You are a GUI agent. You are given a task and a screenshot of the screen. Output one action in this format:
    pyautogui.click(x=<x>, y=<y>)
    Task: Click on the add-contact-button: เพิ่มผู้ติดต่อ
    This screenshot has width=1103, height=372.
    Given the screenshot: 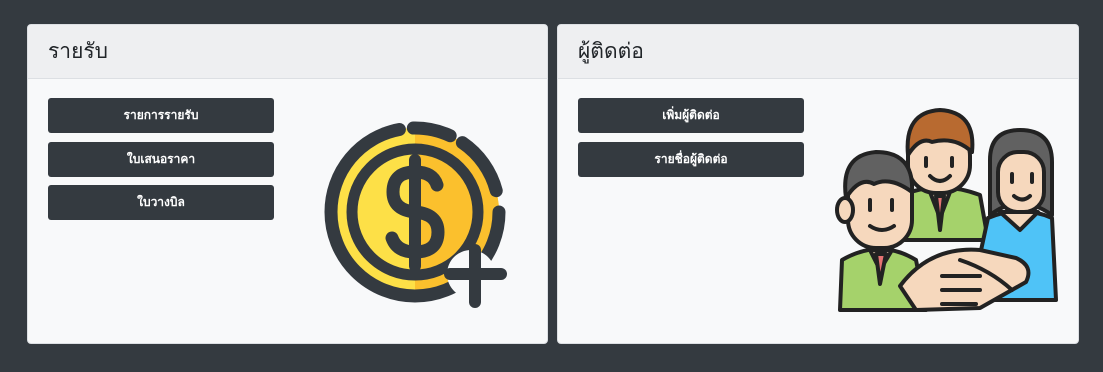 What is the action you would take?
    pyautogui.click(x=691, y=115)
    